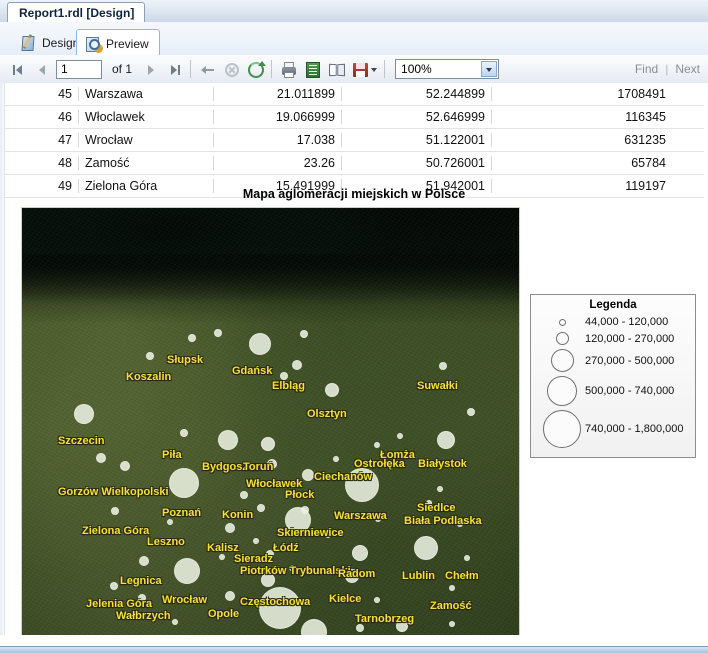 This screenshot has height=653, width=708. I want to click on last-page-icon, so click(174, 69).